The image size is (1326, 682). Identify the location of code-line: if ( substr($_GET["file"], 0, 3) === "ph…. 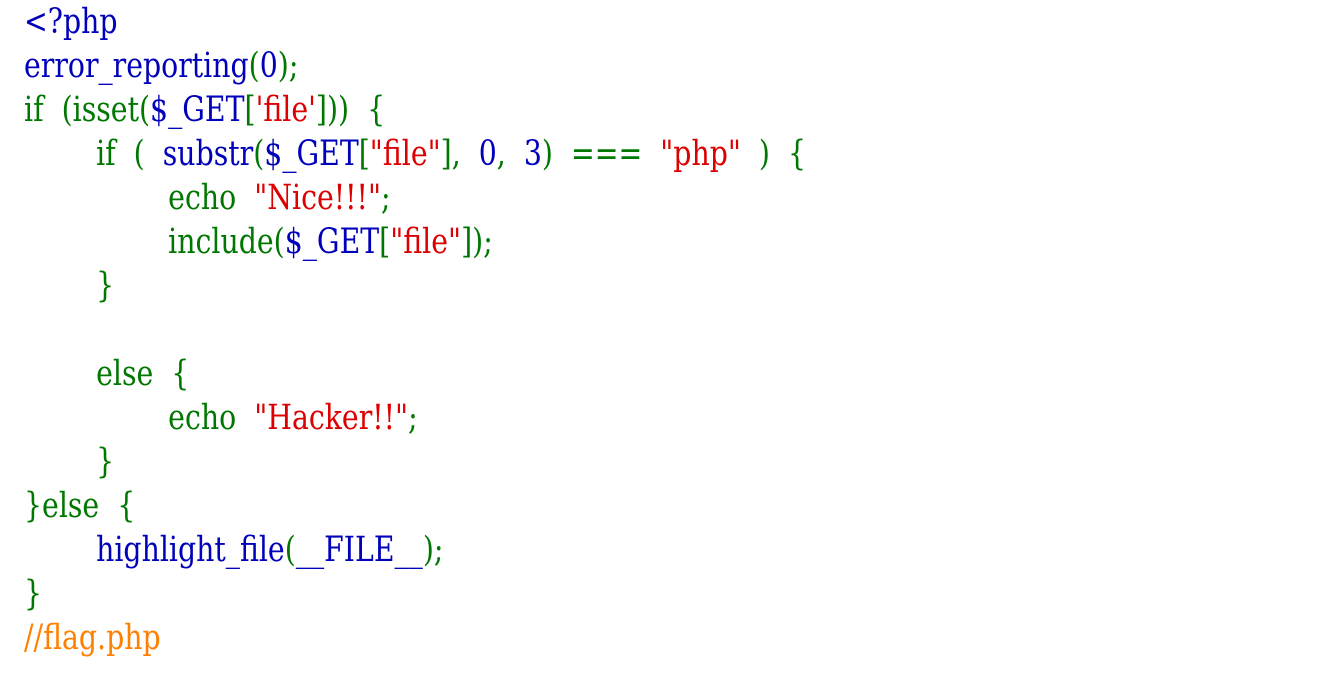
(415, 154).